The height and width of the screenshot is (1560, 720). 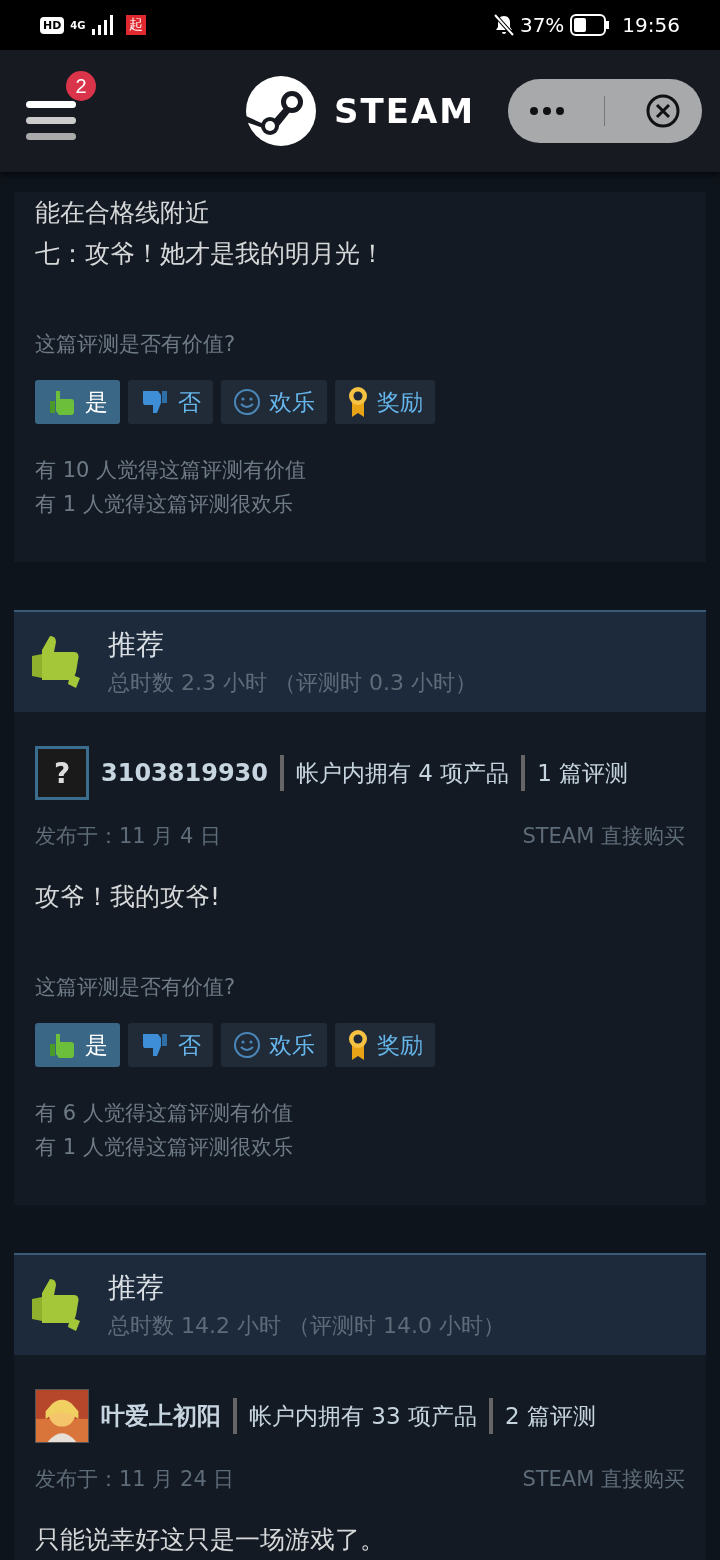 What do you see at coordinates (662, 111) in the screenshot?
I see `close-icon` at bounding box center [662, 111].